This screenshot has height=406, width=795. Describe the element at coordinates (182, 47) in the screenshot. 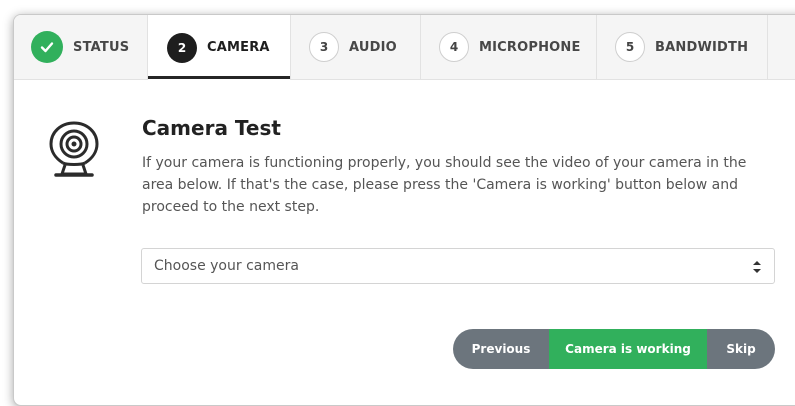

I see `step-number-badge: 2` at that location.